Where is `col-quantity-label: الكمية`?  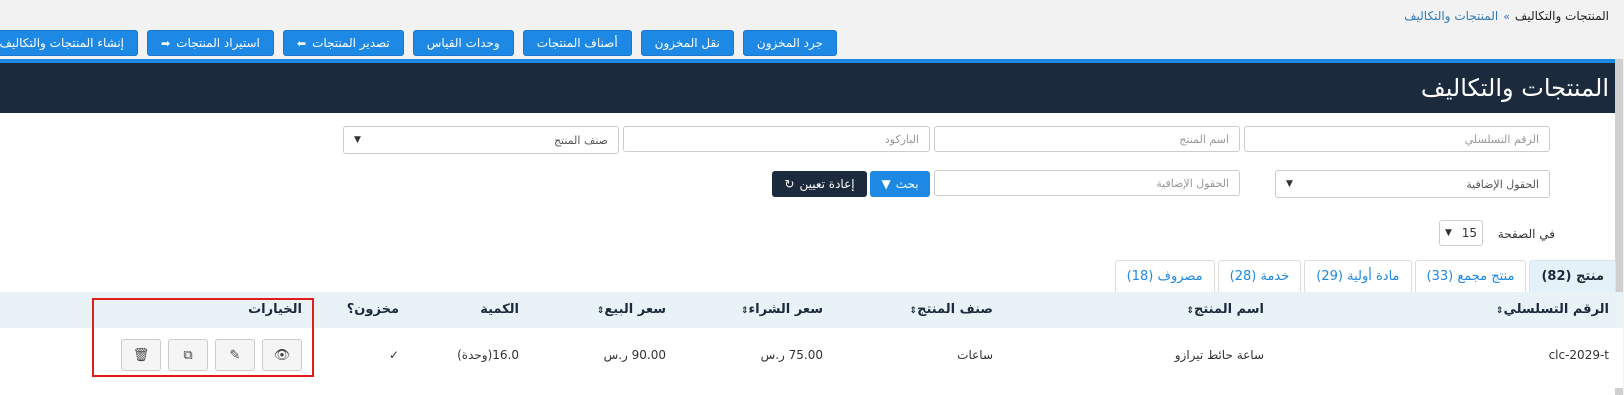 col-quantity-label: الكمية is located at coordinates (500, 309).